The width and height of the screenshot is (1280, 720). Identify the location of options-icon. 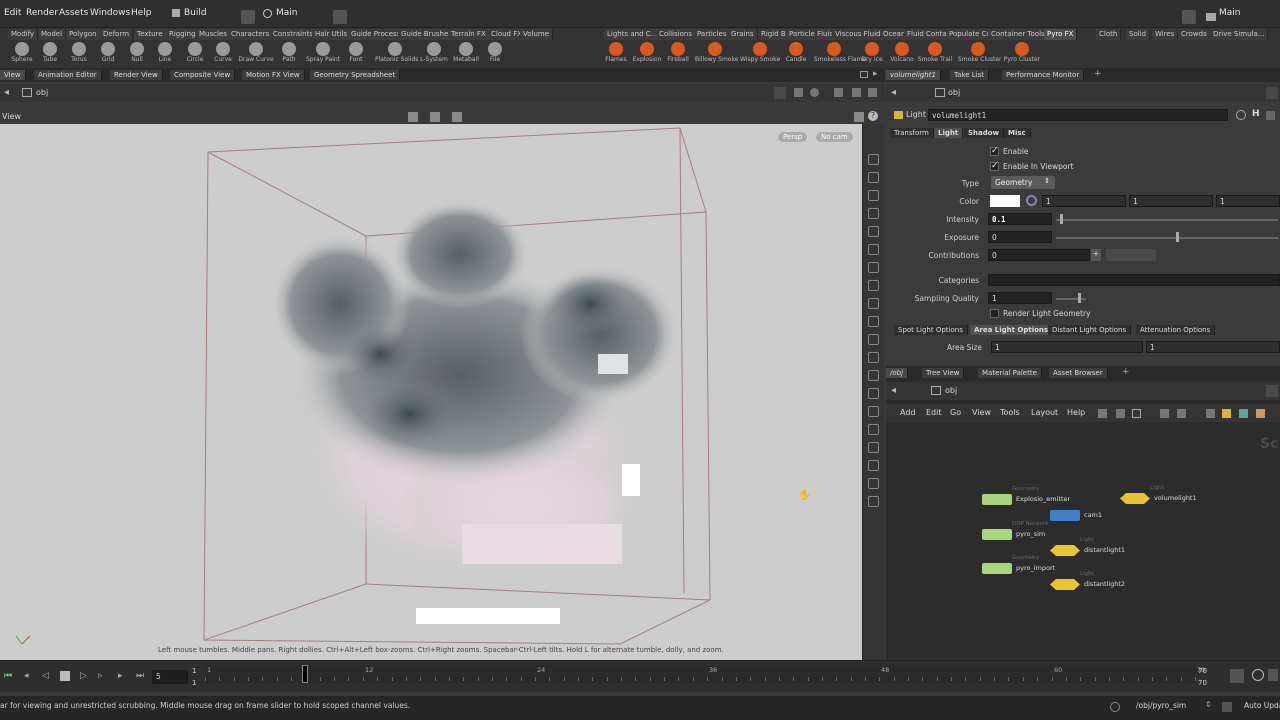
(872, 92).